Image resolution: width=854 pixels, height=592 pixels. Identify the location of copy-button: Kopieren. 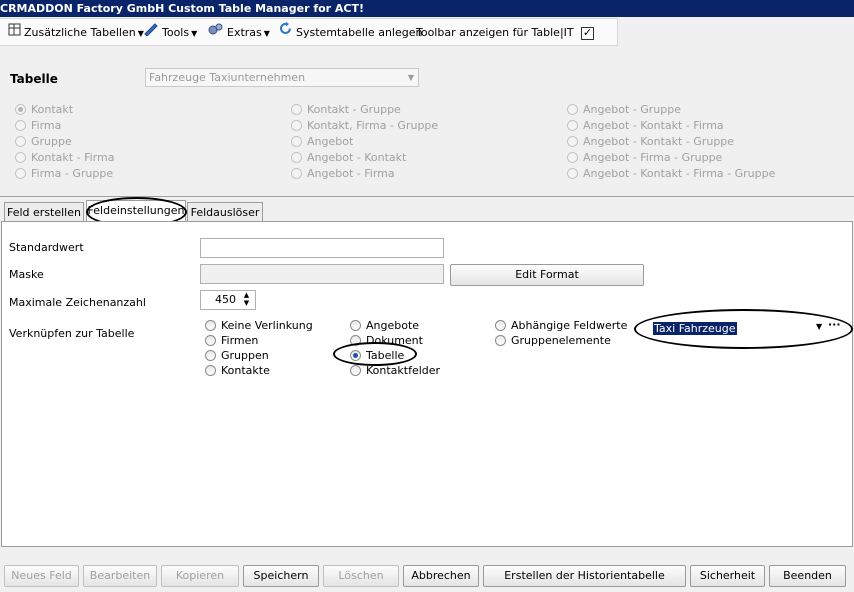
(200, 576).